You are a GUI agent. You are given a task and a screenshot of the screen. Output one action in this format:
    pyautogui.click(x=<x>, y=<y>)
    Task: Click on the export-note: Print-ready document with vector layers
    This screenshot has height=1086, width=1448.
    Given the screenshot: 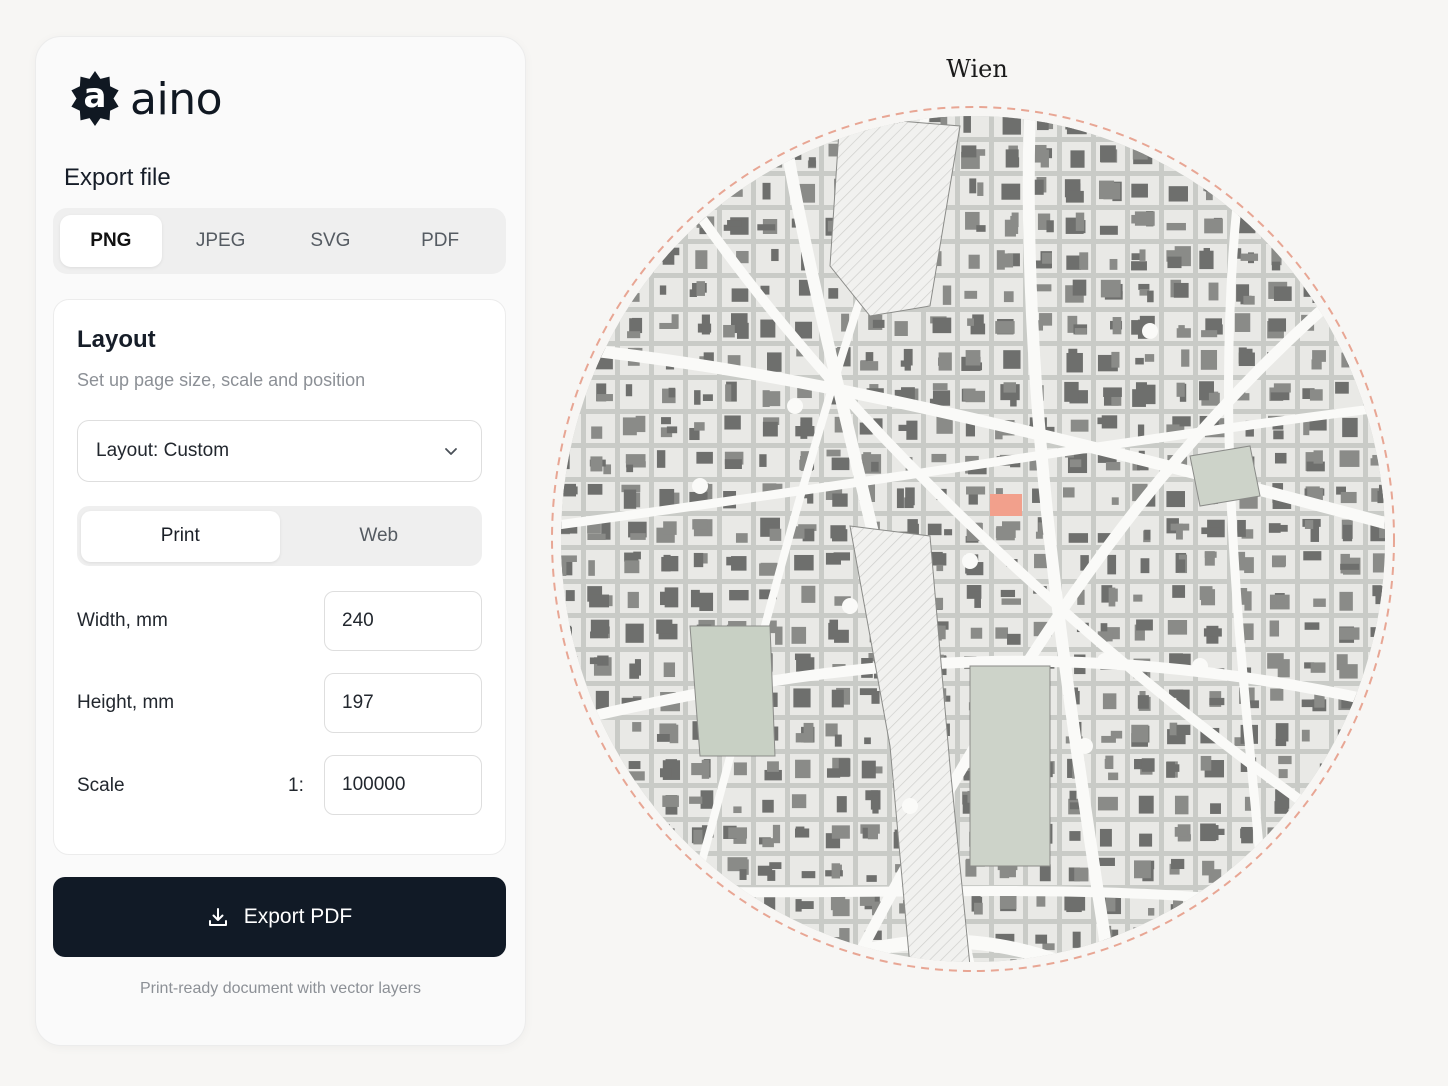 What is the action you would take?
    pyautogui.click(x=280, y=988)
    